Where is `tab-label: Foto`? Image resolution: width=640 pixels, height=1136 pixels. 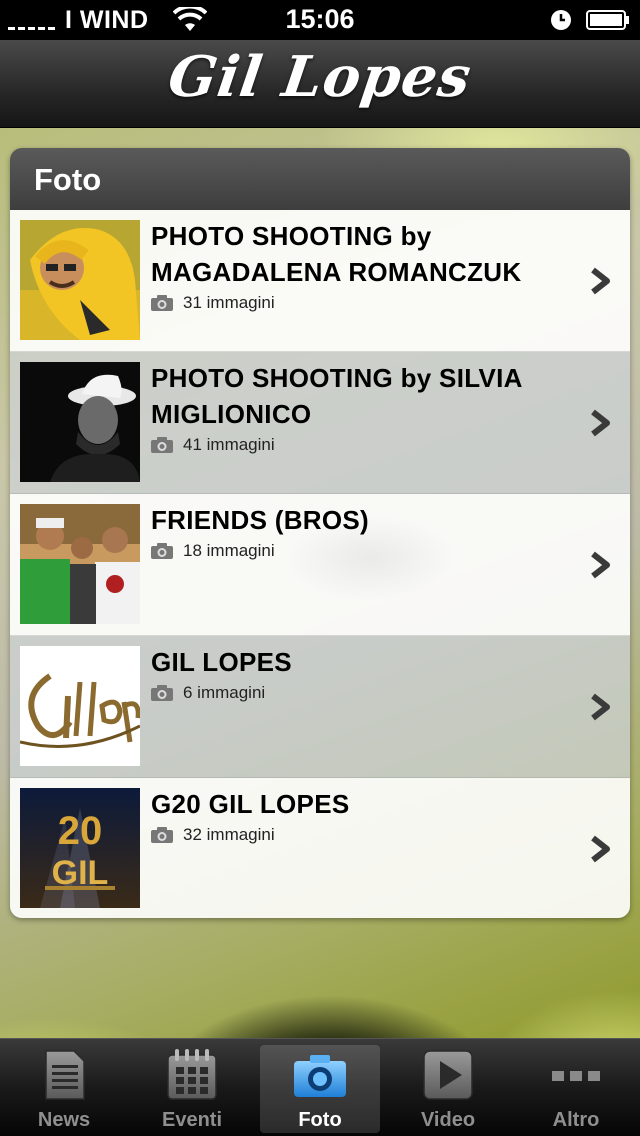
tab-label: Foto is located at coordinates (320, 1120).